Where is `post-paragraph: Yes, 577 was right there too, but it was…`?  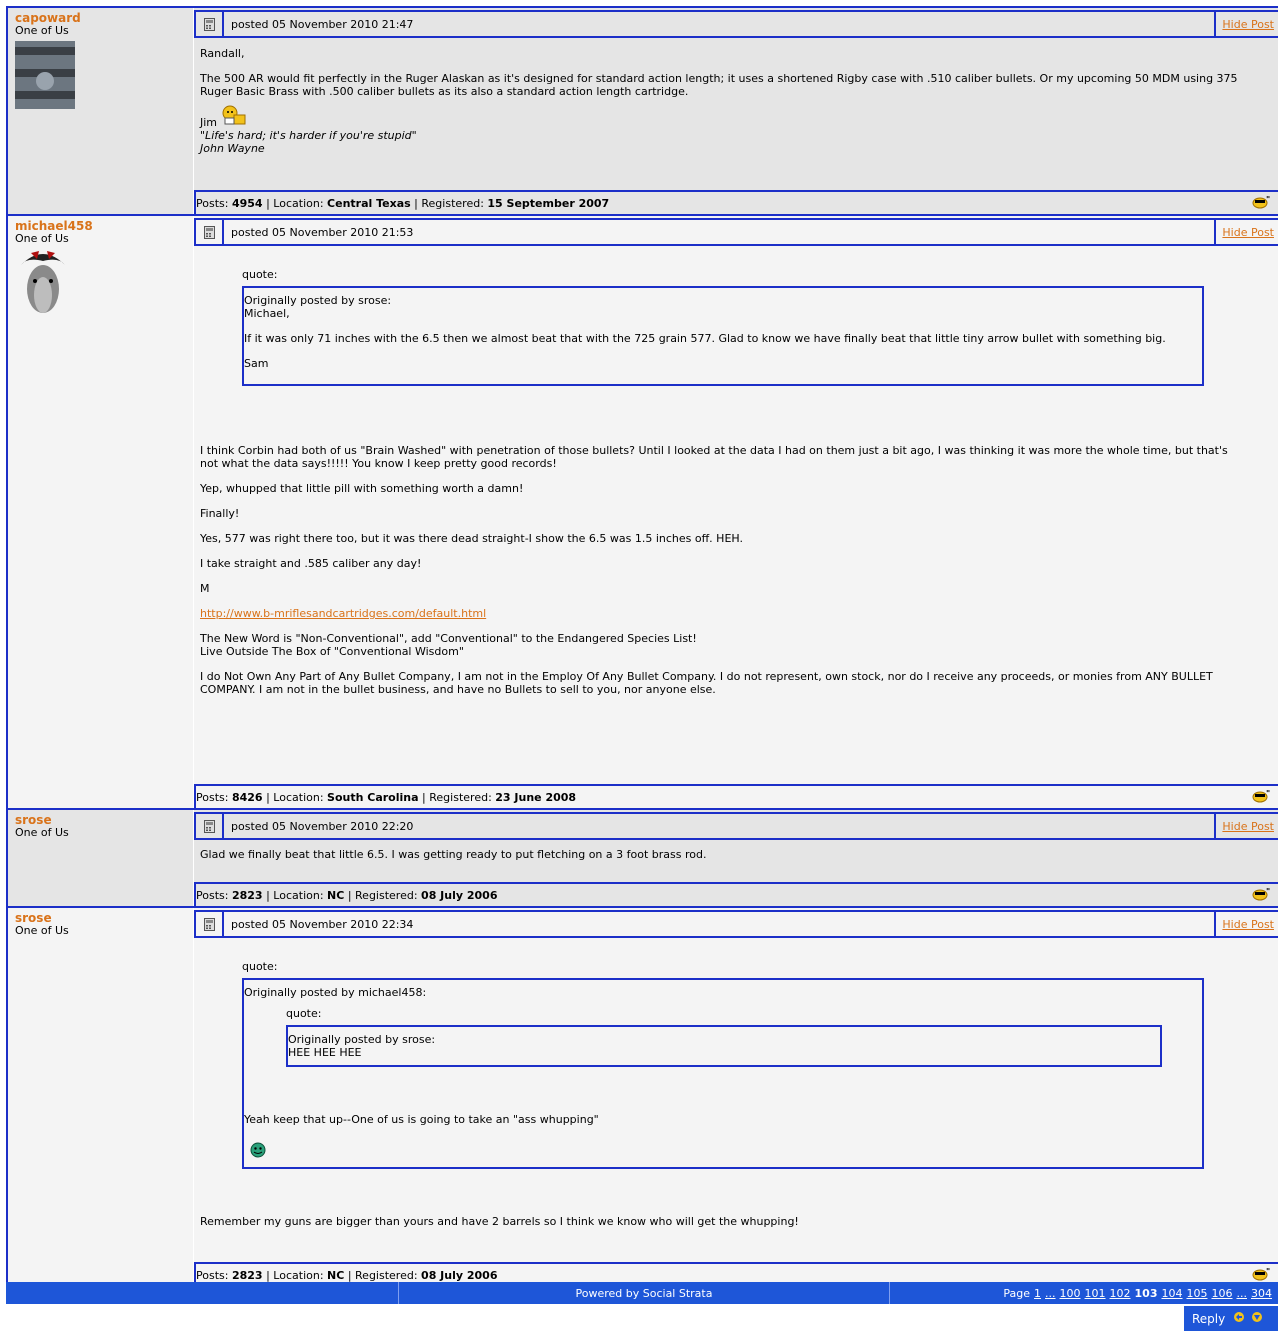
post-paragraph: Yes, 577 was right there too, but it was… is located at coordinates (471, 538).